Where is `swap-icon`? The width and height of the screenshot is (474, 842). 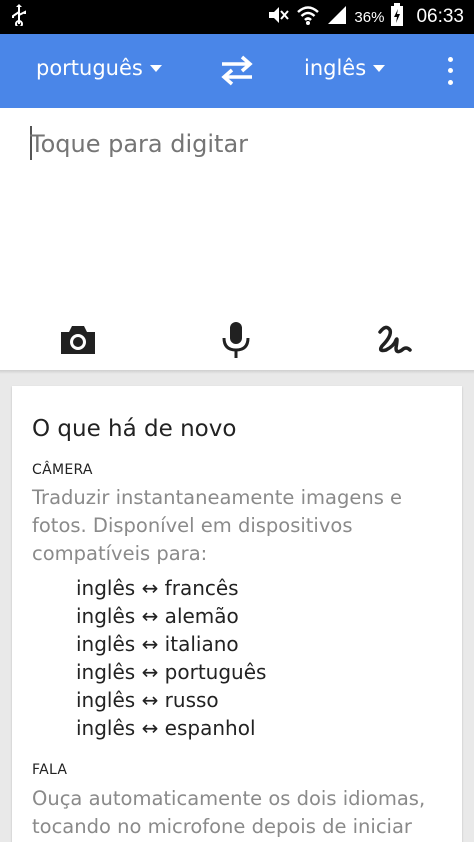 swap-icon is located at coordinates (237, 70).